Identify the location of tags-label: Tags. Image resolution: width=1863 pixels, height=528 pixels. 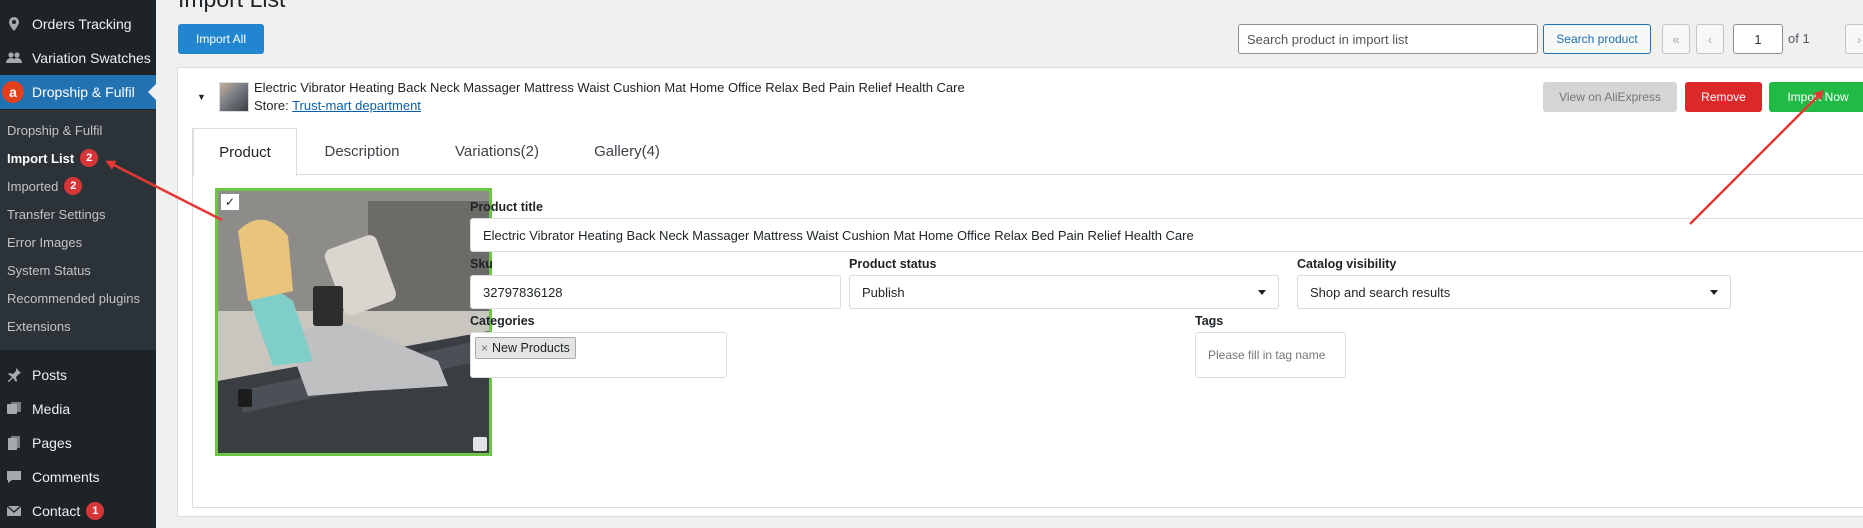
(1209, 321).